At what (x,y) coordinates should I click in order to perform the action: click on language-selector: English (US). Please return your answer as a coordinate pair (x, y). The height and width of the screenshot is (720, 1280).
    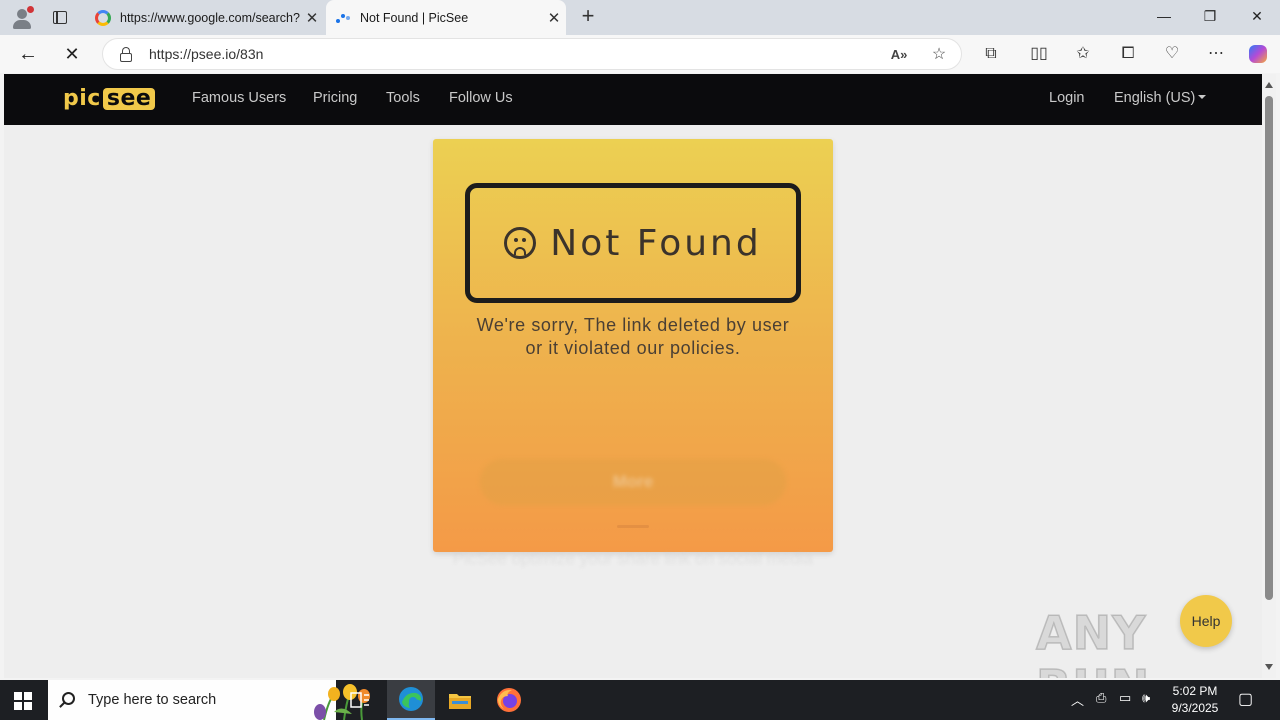
    Looking at the image, I should click on (1160, 98).